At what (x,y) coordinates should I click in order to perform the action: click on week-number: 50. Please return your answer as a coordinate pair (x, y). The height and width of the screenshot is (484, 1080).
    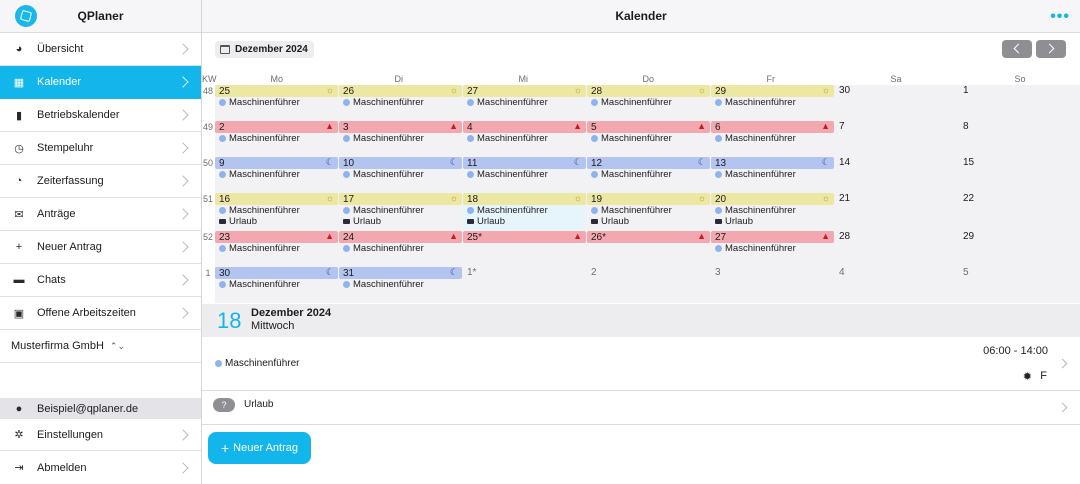
    Looking at the image, I should click on (207, 163).